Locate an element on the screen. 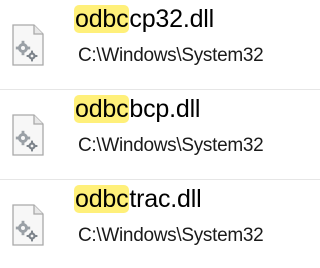 Image resolution: width=320 pixels, height=268 pixels. file-name-rest: bcp.dll is located at coordinates (165, 109).